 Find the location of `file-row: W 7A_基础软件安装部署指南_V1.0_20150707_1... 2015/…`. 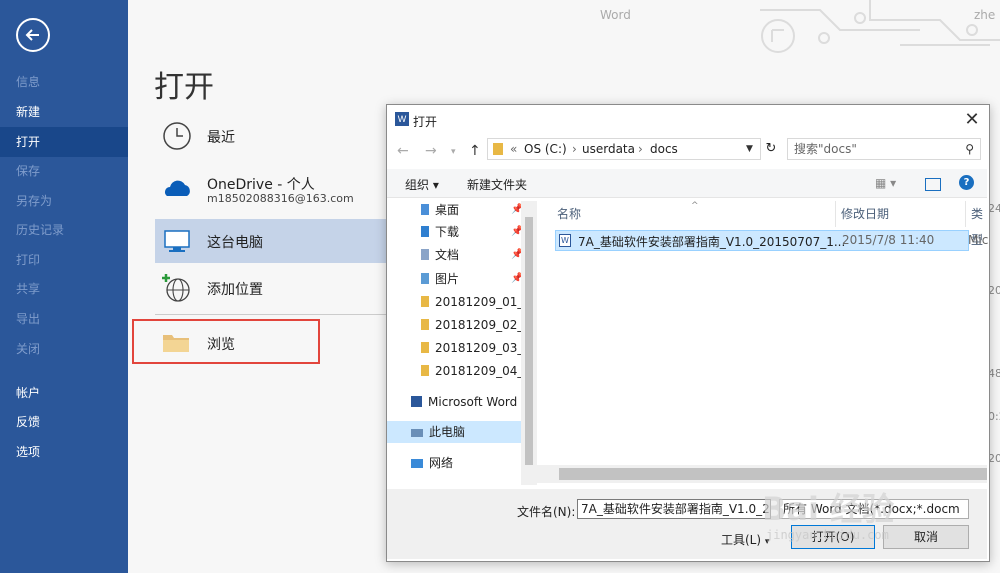

file-row: W 7A_基础软件安装部署指南_V1.0_20150707_1... 2015/… is located at coordinates (771, 240).